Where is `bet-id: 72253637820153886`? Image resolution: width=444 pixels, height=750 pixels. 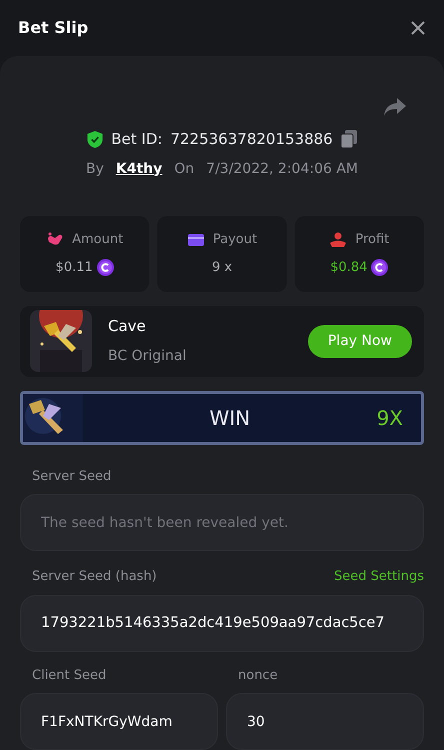 bet-id: 72253637820153886 is located at coordinates (251, 139).